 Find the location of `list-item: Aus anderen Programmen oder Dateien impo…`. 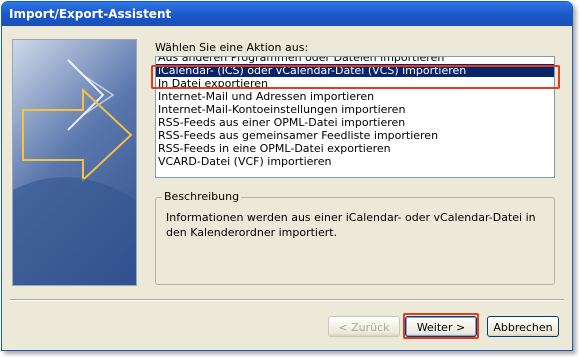

list-item: Aus anderen Programmen oder Dateien impo… is located at coordinates (355, 60).